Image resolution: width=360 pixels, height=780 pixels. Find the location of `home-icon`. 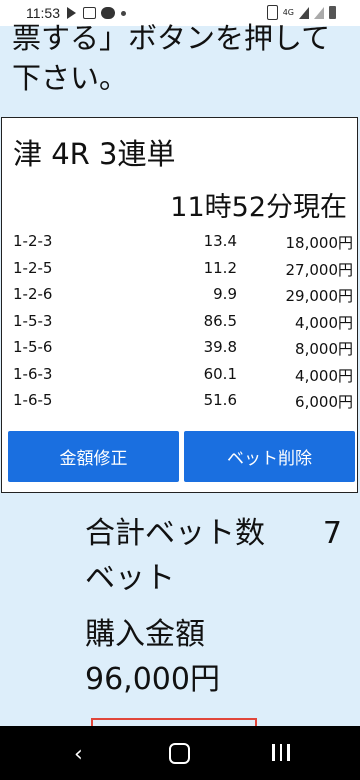

home-icon is located at coordinates (179, 753).